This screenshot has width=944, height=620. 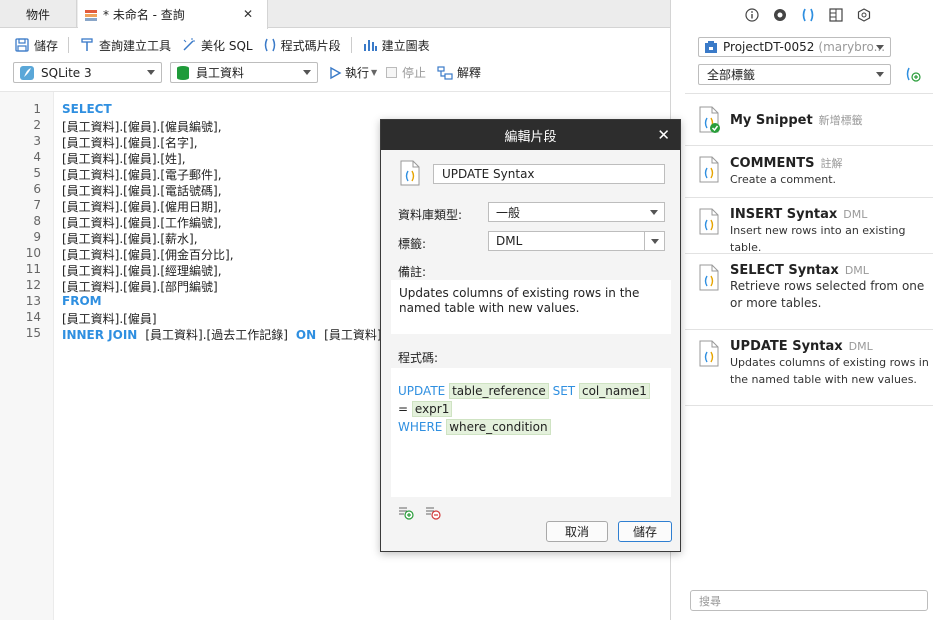 What do you see at coordinates (576, 241) in the screenshot?
I see `tag-combobox: DML` at bounding box center [576, 241].